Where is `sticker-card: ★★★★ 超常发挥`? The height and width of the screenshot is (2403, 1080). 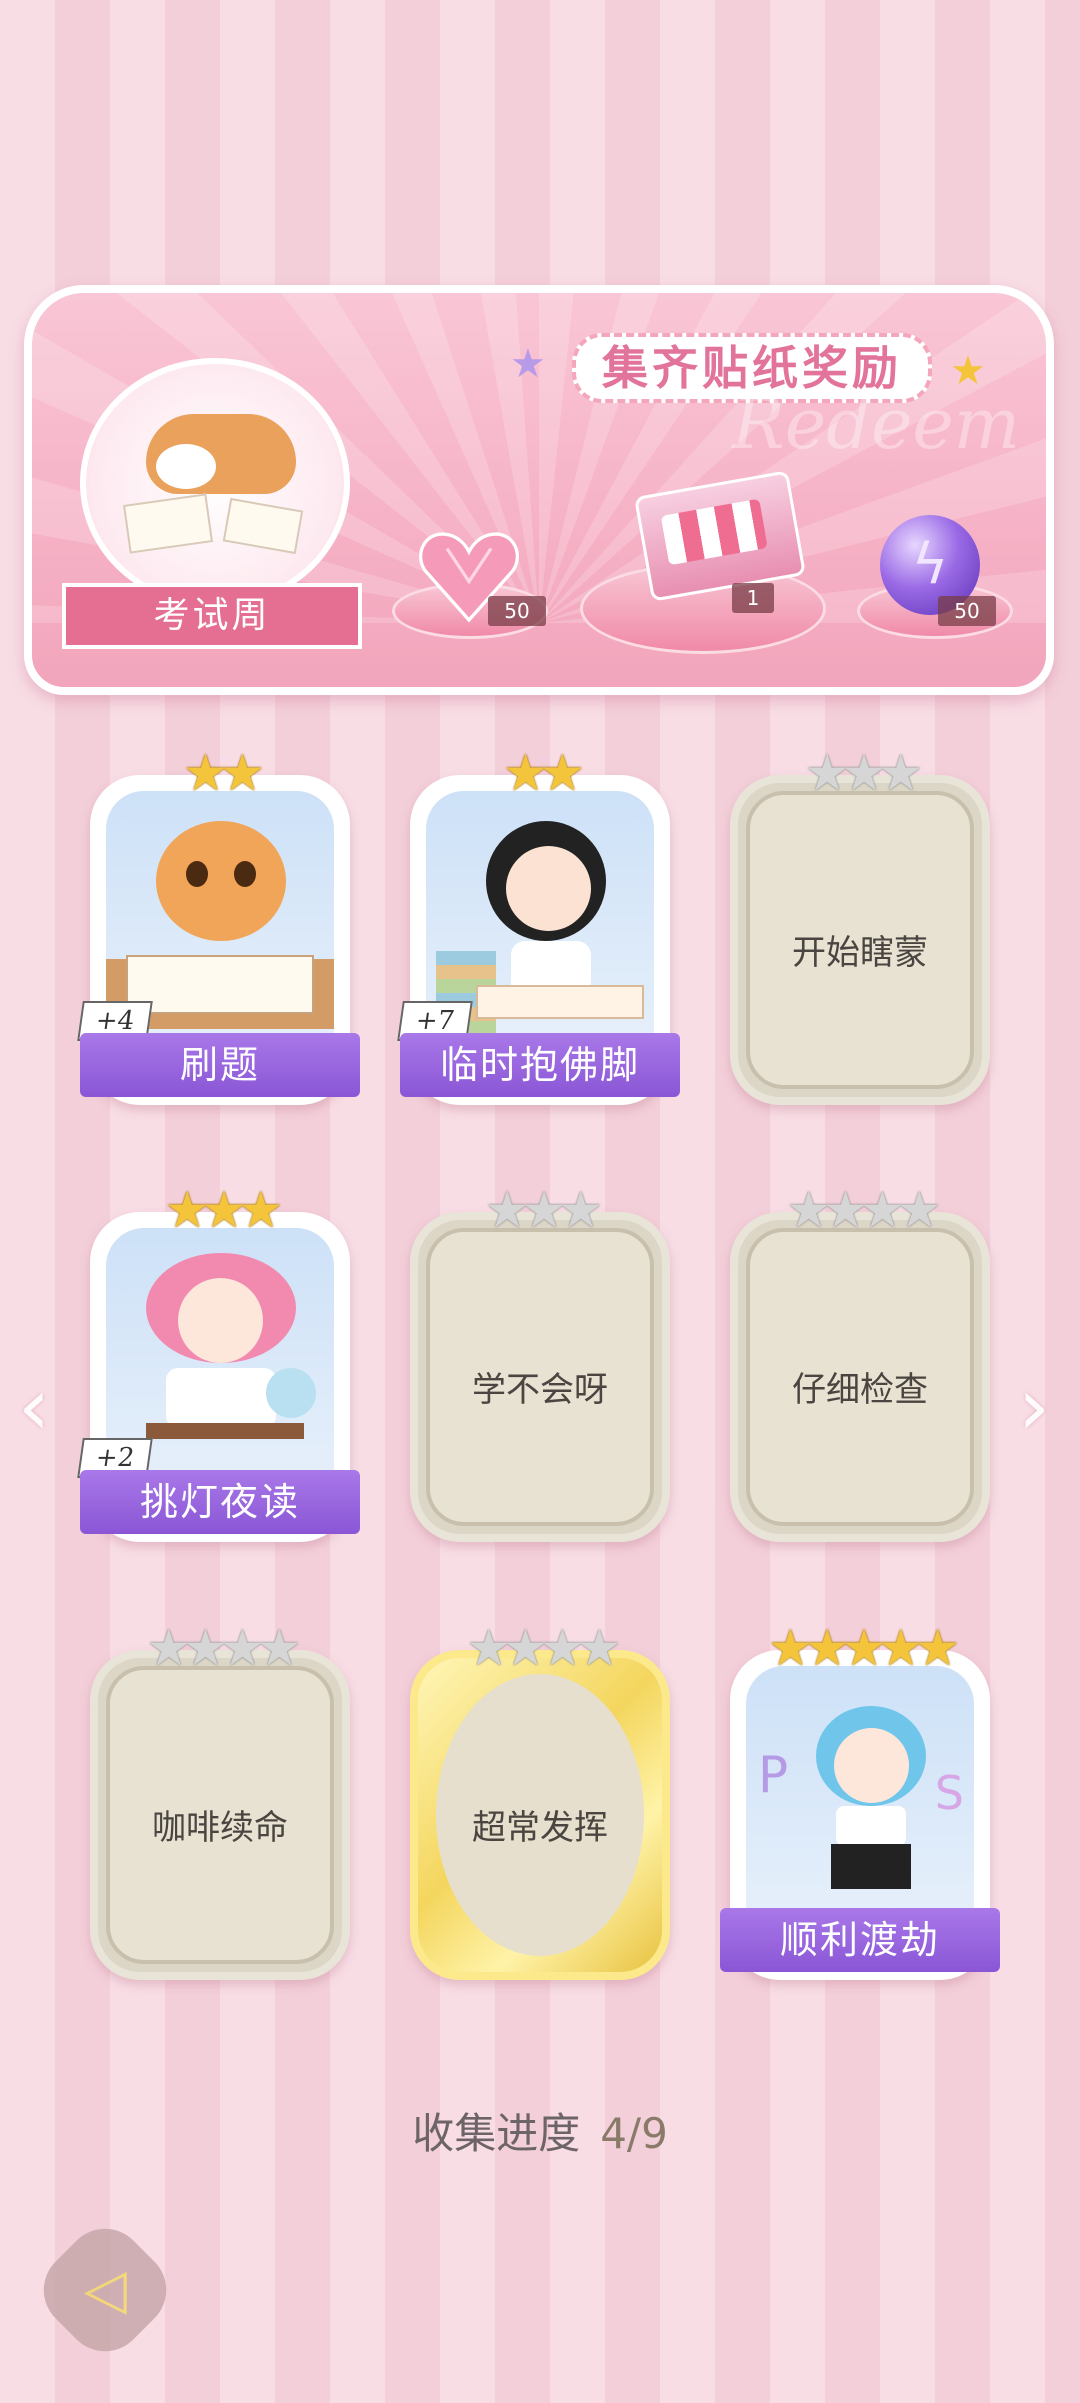 sticker-card: ★★★★ 超常发挥 is located at coordinates (540, 1800).